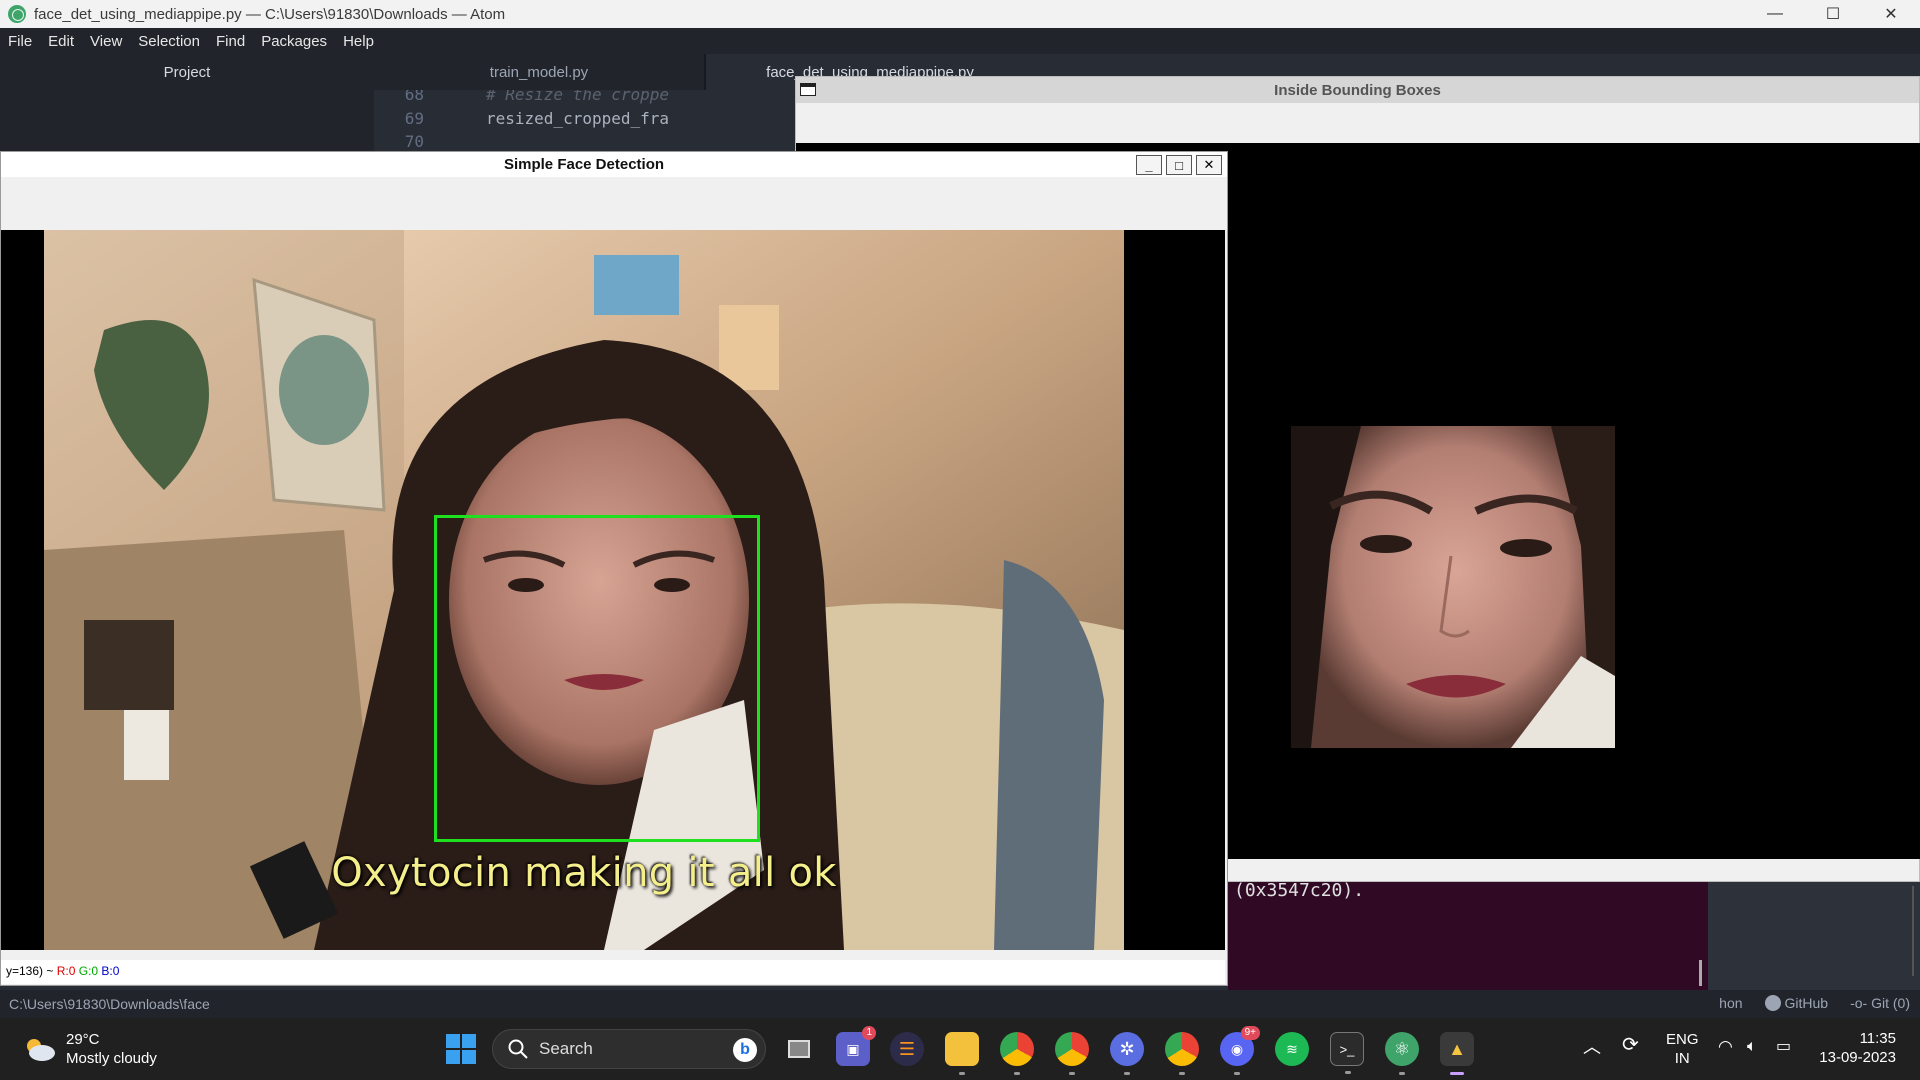  I want to click on wifi-icon: ◠, so click(1725, 1046).